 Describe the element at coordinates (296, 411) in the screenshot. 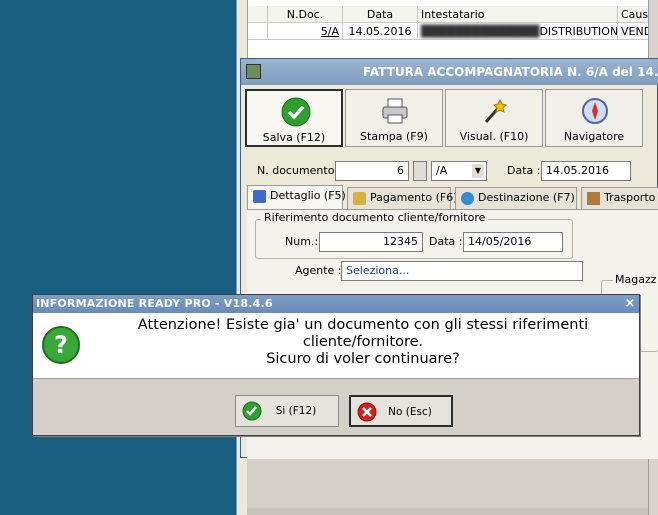

I see `yes-label: Si (F12)` at that location.